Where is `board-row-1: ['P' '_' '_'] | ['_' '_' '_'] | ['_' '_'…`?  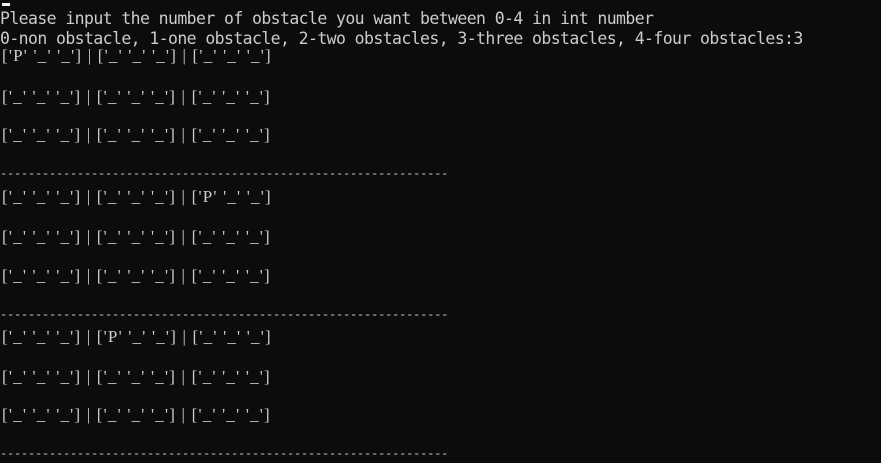 board-row-1: ['P' '_' '_'] | ['_' '_' '_'] | ['_' '_'… is located at coordinates (137, 55).